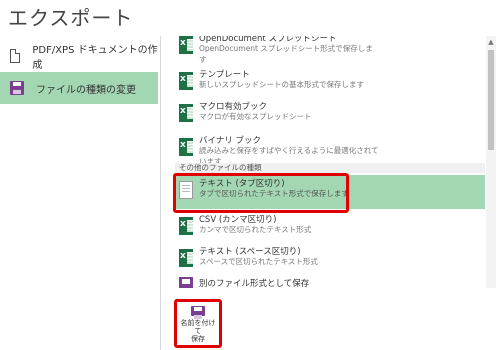 The width and height of the screenshot is (500, 350). What do you see at coordinates (255, 229) in the screenshot?
I see `file-type-desc: カンマで区切られたテキスト形式` at bounding box center [255, 229].